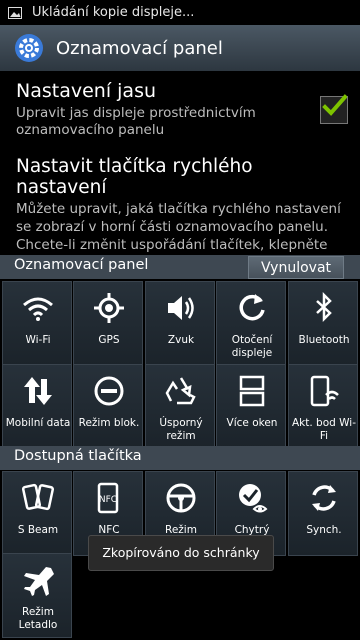 The image size is (360, 640). What do you see at coordinates (324, 498) in the screenshot?
I see `sync-icon` at bounding box center [324, 498].